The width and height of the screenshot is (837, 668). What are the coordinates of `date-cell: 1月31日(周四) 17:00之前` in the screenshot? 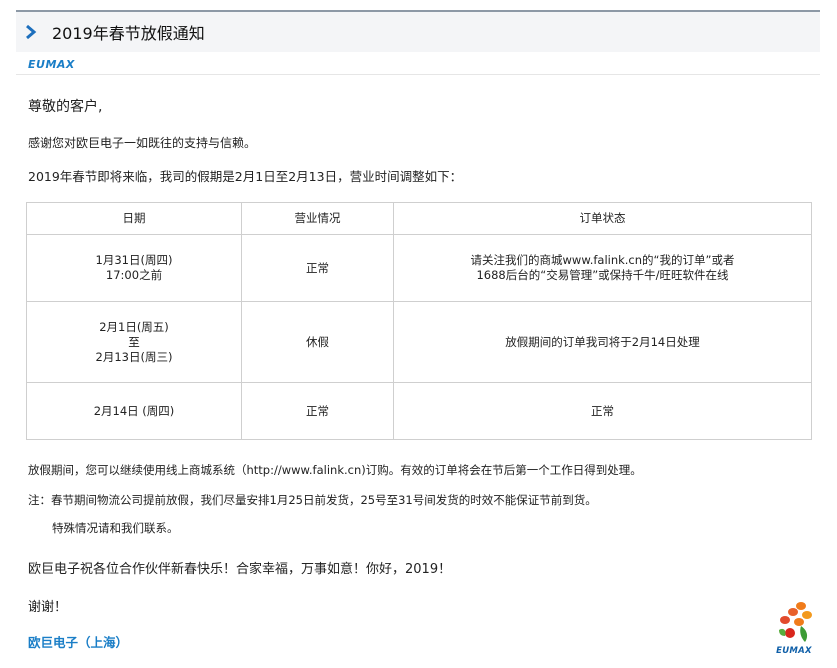 It's located at (134, 268).